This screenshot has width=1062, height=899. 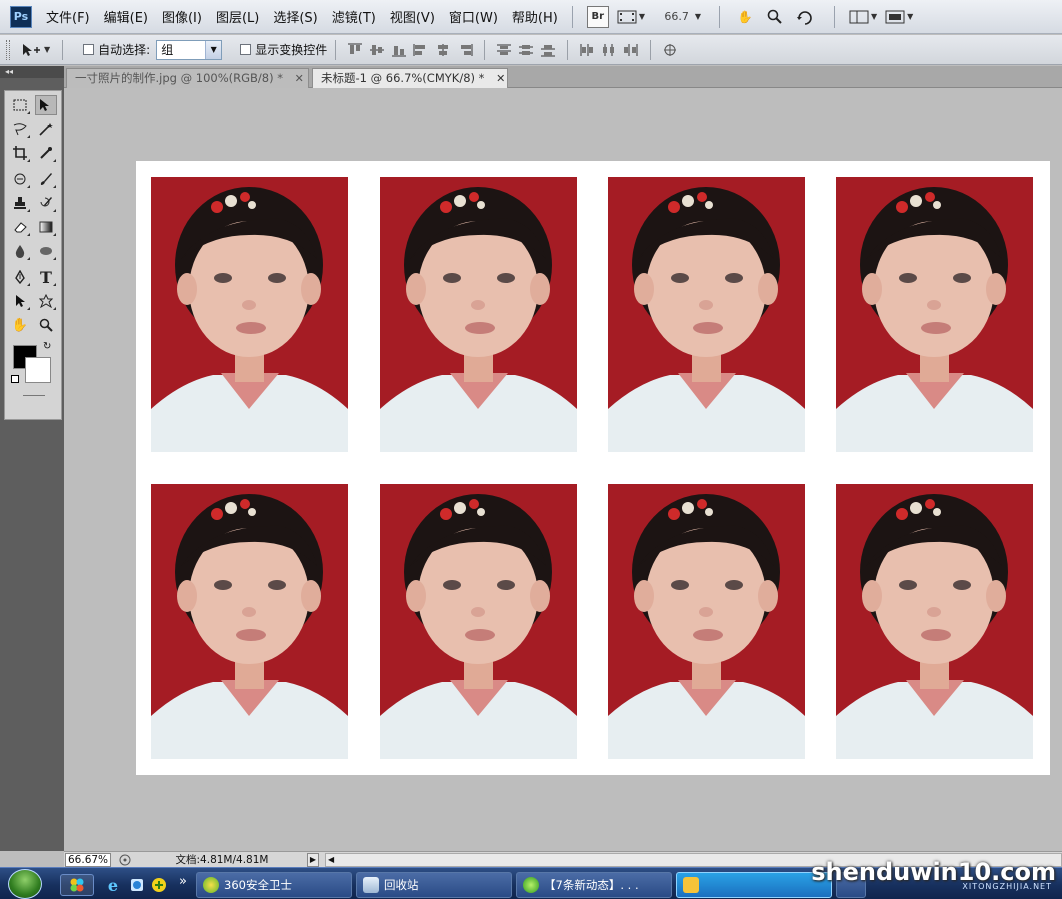 I want to click on show-desktop-icon, so click(x=77, y=885).